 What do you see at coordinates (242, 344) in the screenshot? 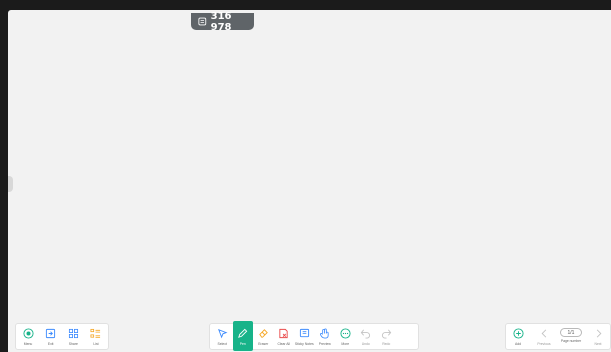
I see `pen-label: Pen` at bounding box center [242, 344].